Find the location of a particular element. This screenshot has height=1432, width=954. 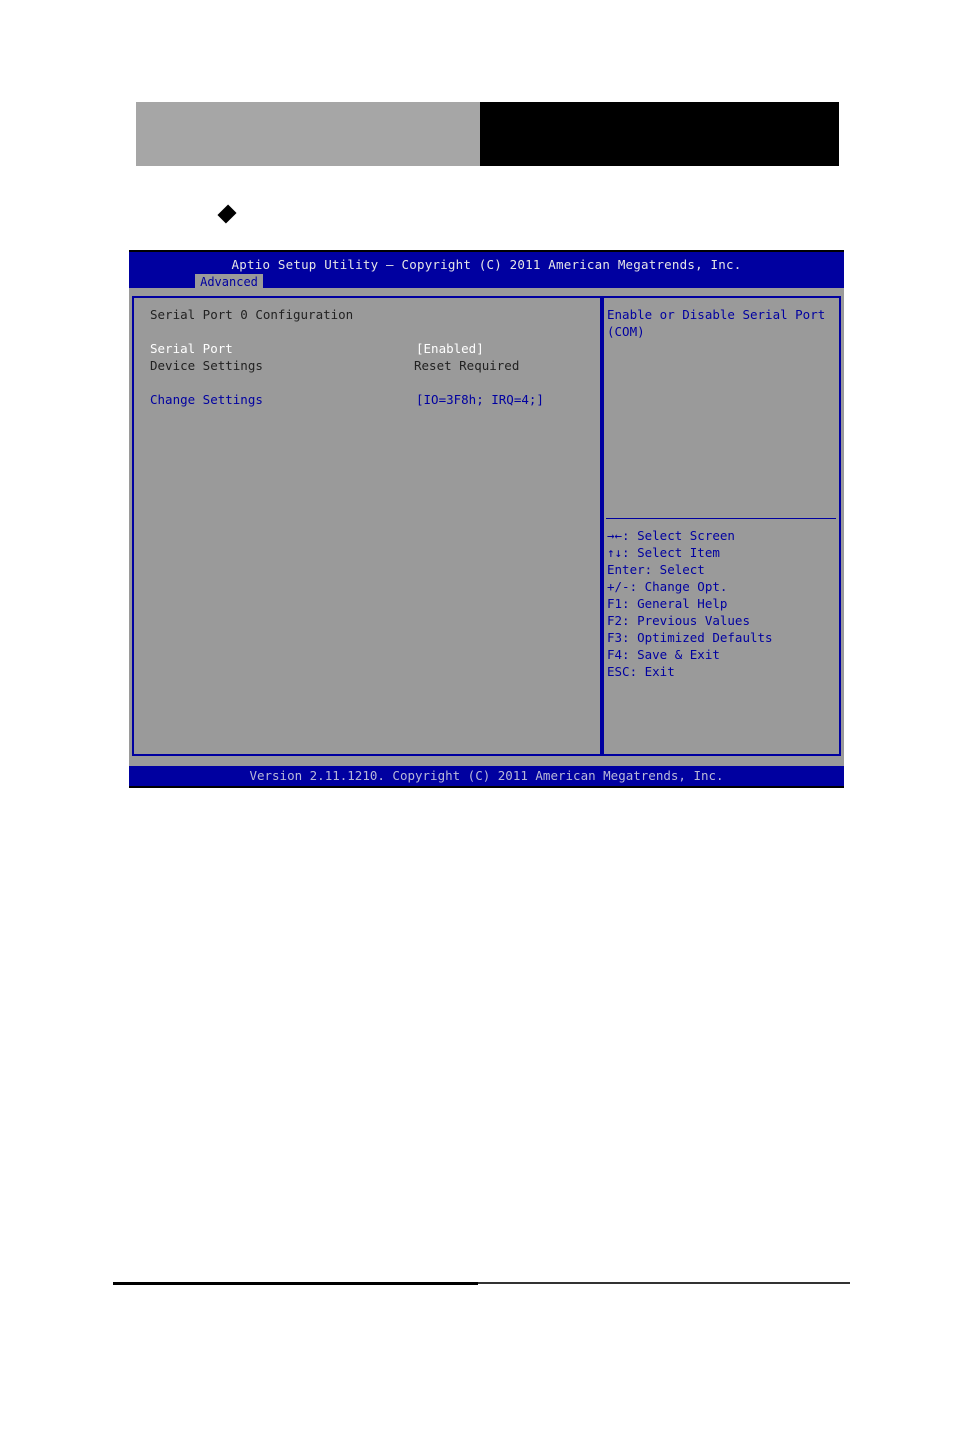

key-help-item: F1: General Help is located at coordinates (667, 603).